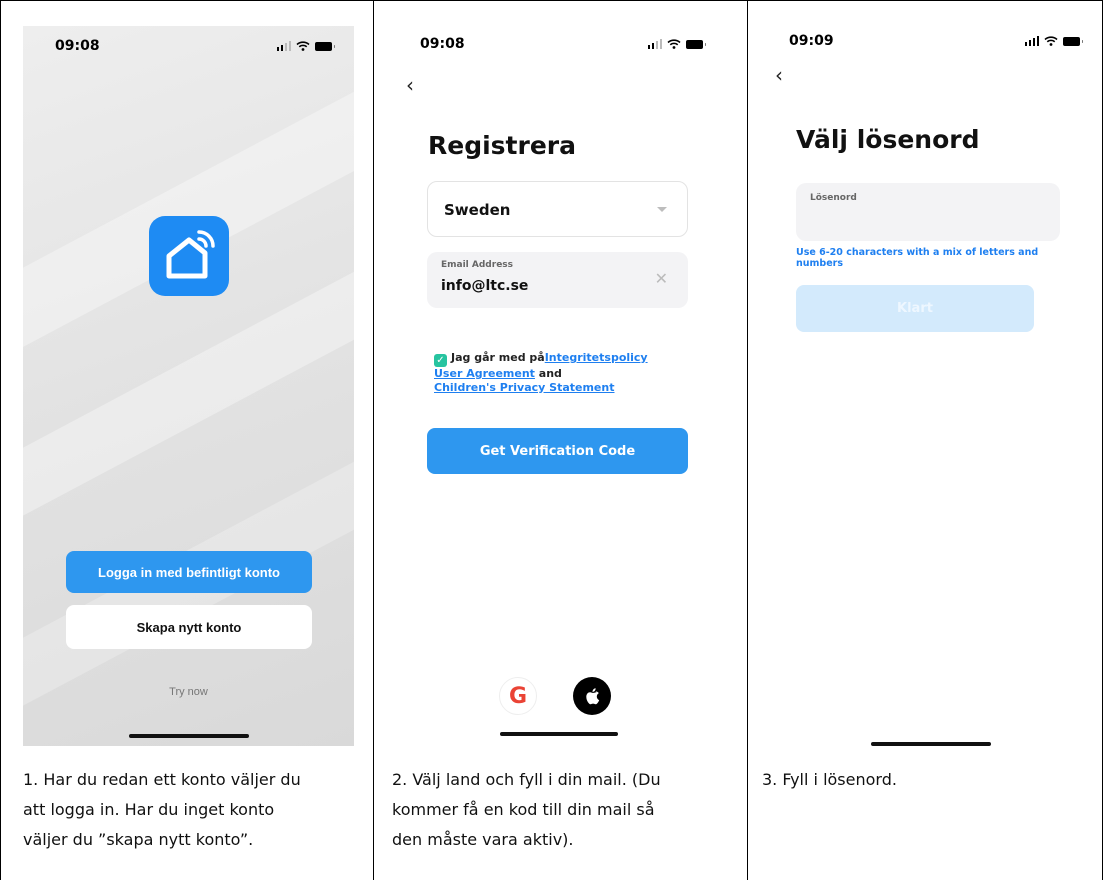 The image size is (1103, 880). What do you see at coordinates (0, 440) in the screenshot?
I see `table-border-left` at bounding box center [0, 440].